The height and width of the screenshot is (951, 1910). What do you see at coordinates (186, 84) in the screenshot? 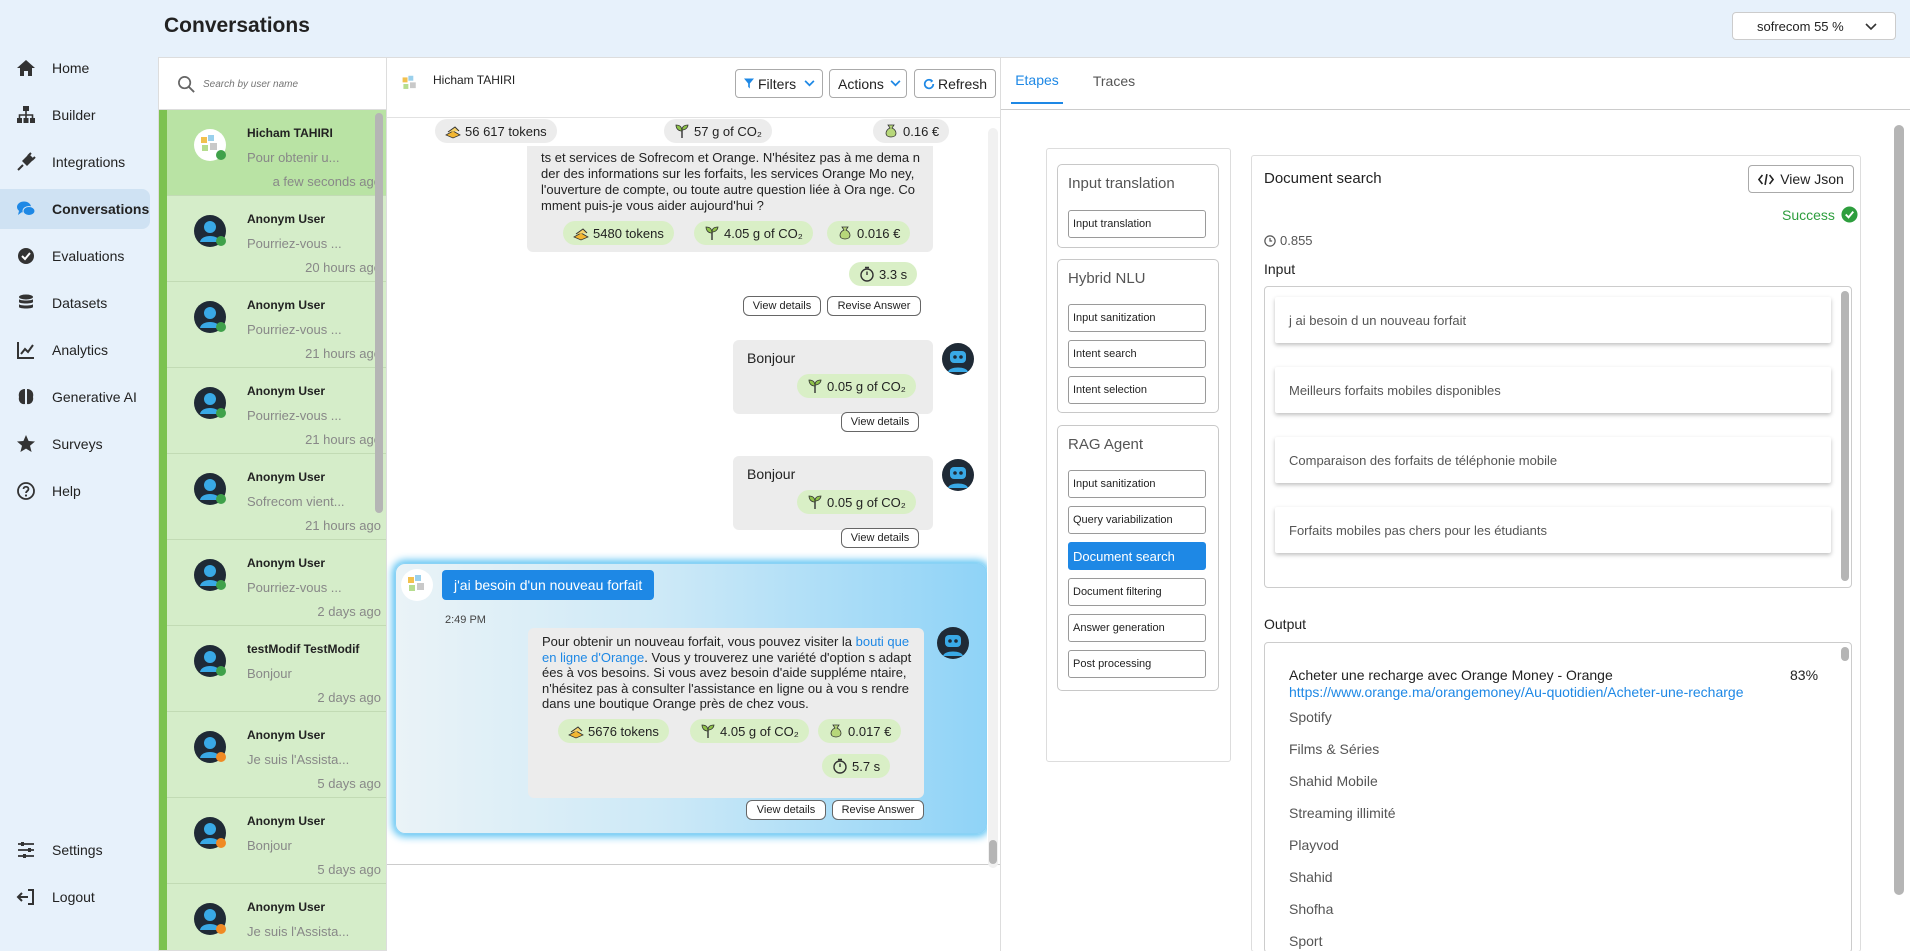
I see `search-icon` at bounding box center [186, 84].